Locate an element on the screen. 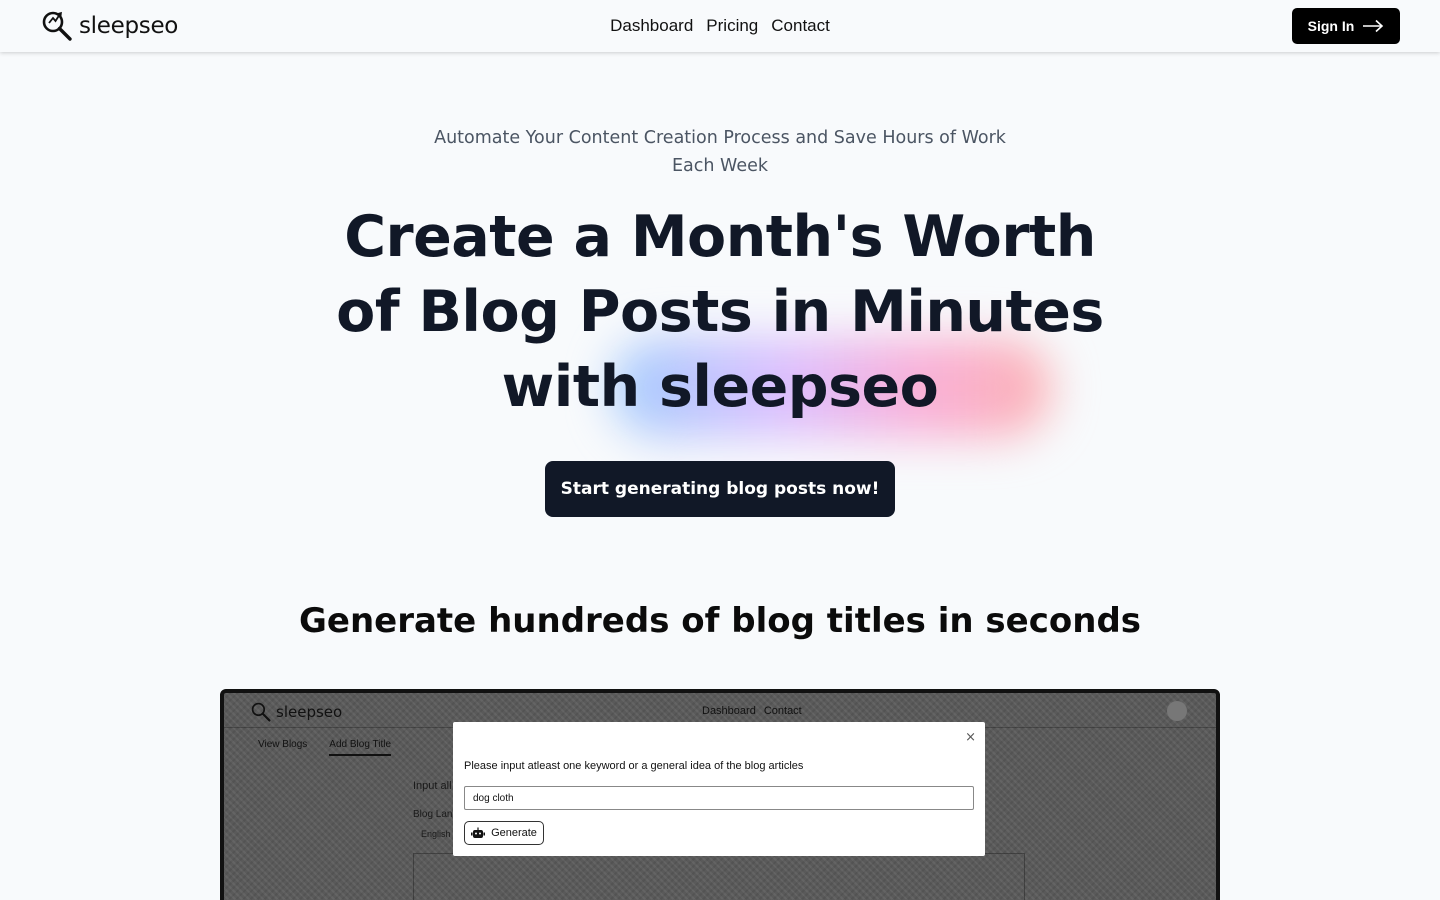 The height and width of the screenshot is (900, 1440). brand-logo: sleepseo is located at coordinates (109, 26).